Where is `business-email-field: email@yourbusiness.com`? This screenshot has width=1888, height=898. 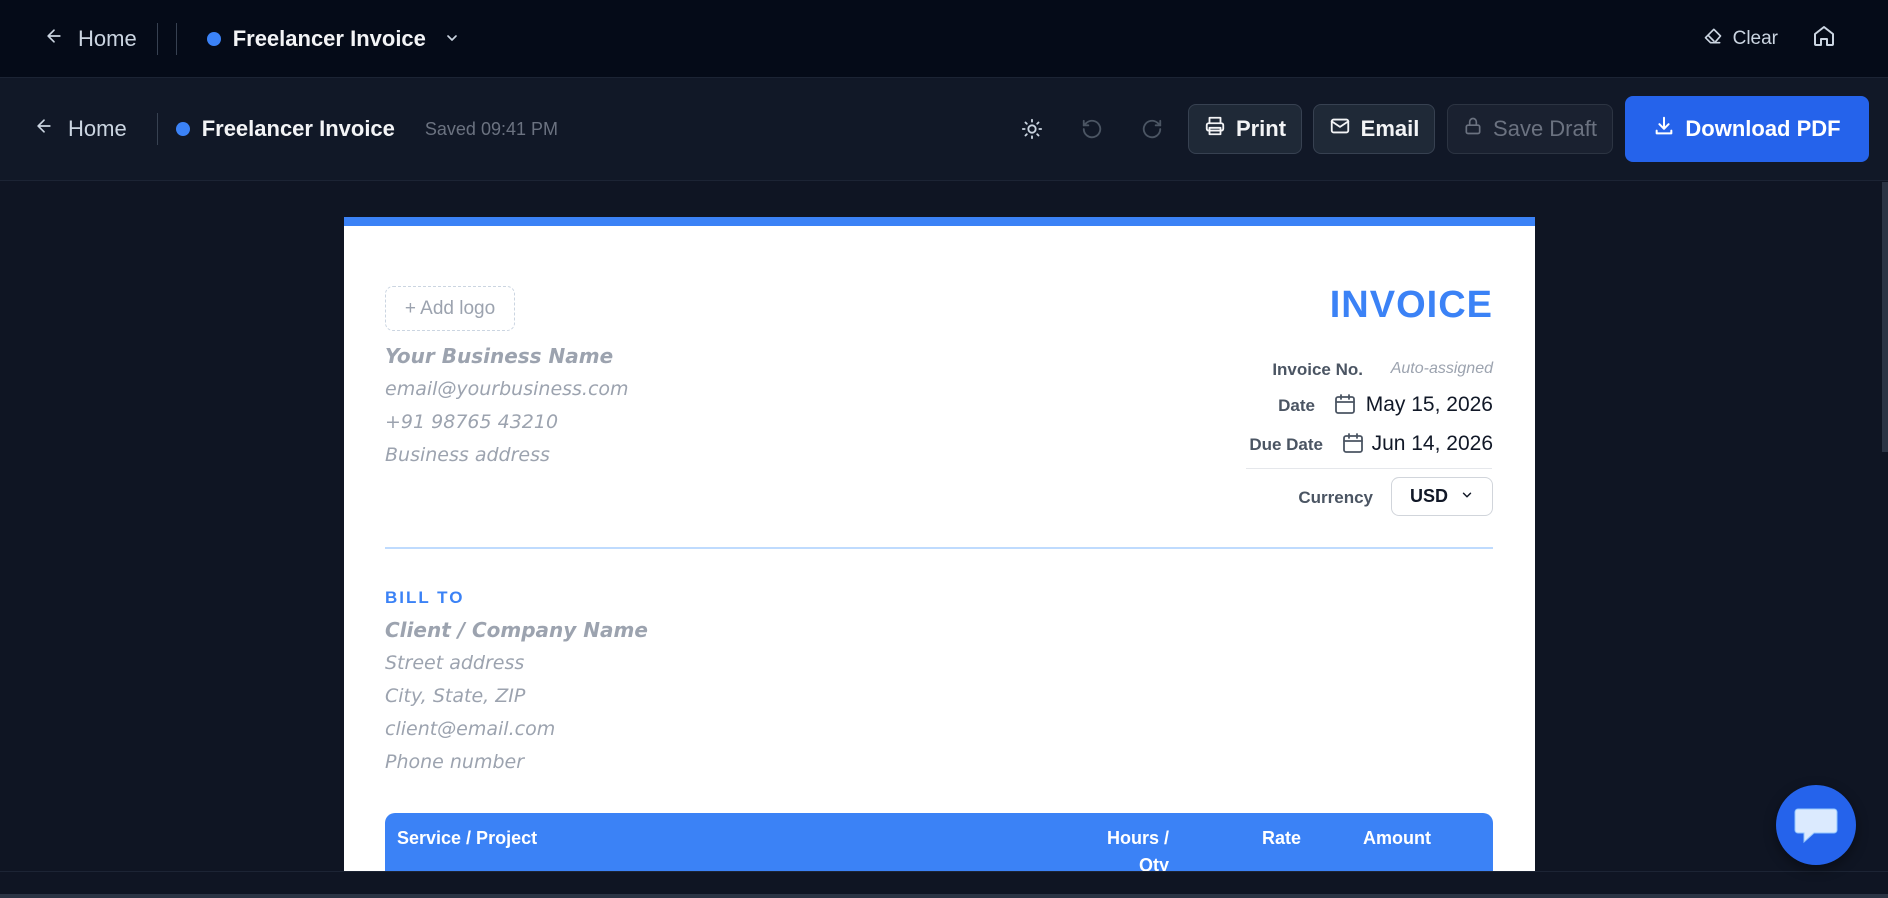
business-email-field: email@yourbusiness.com is located at coordinates (507, 389).